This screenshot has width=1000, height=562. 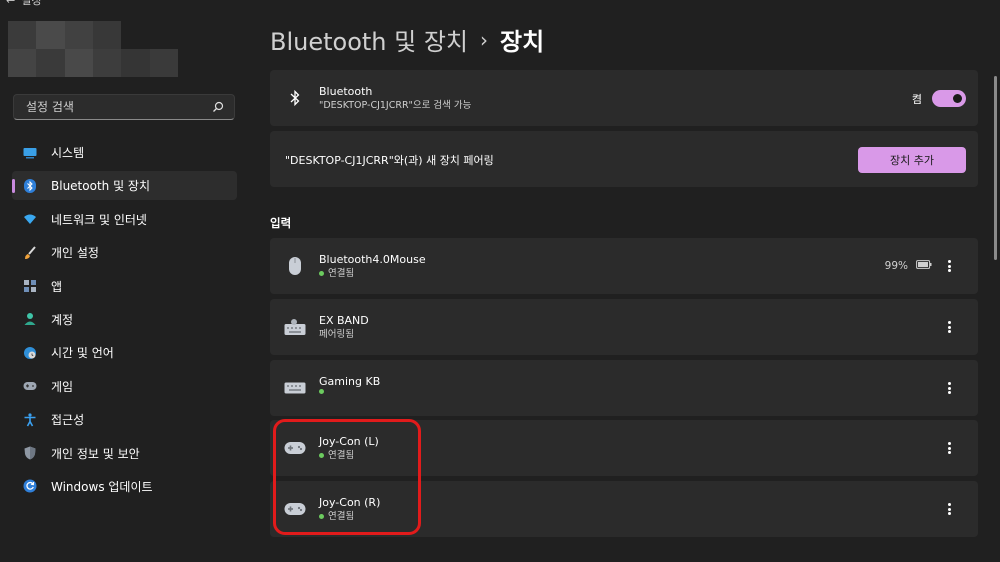 I want to click on device-card-joy-con-l: Joy-Con (L) 연결됨, so click(x=624, y=448).